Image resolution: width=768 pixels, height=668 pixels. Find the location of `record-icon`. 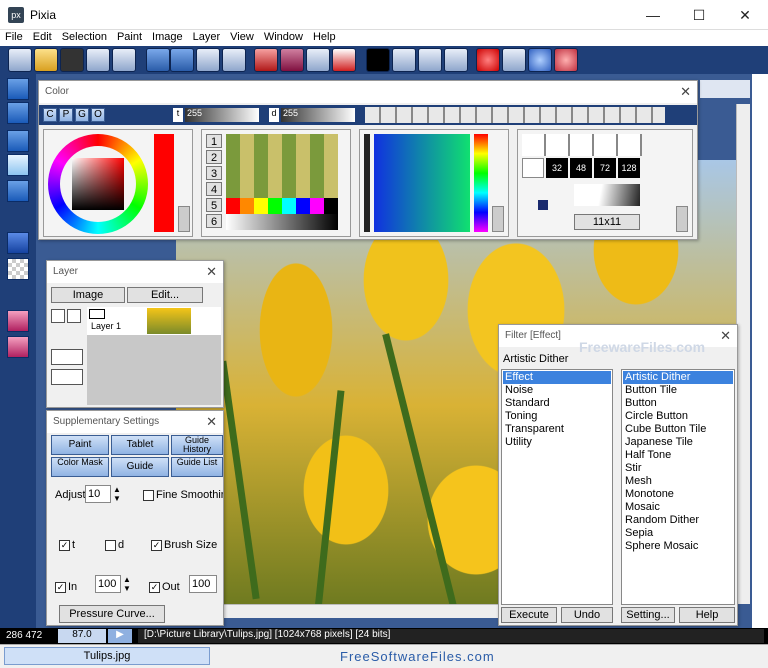

record-icon is located at coordinates (488, 60).